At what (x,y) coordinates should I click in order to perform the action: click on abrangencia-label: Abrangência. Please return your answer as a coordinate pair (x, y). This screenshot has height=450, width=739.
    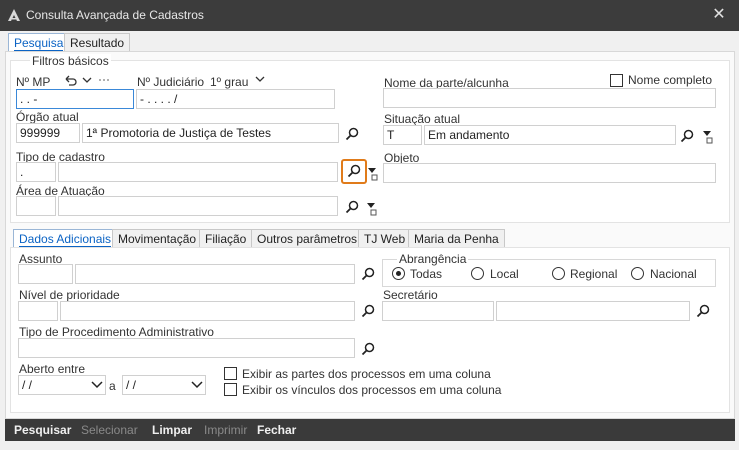
    Looking at the image, I should click on (433, 259).